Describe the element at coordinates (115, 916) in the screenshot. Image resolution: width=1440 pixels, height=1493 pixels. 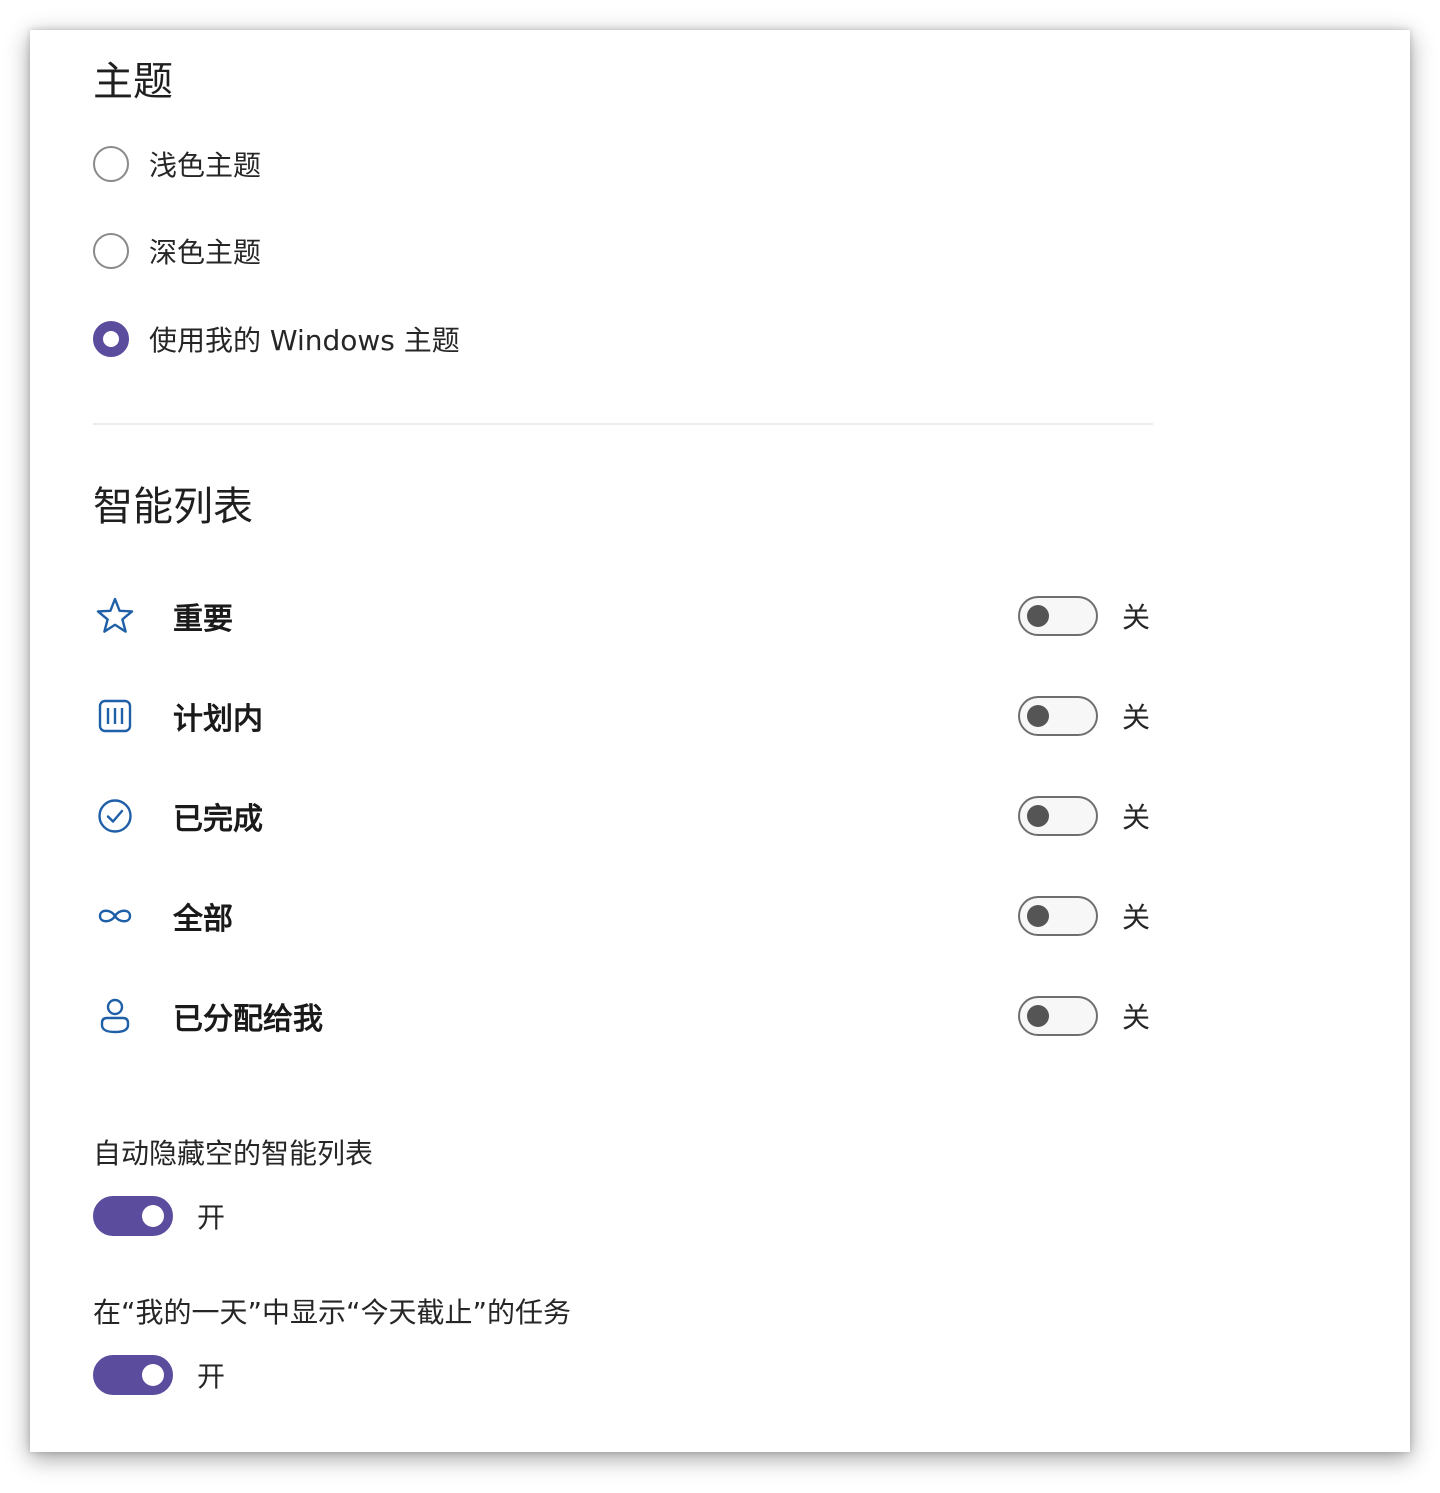
I see `infinity-icon` at that location.